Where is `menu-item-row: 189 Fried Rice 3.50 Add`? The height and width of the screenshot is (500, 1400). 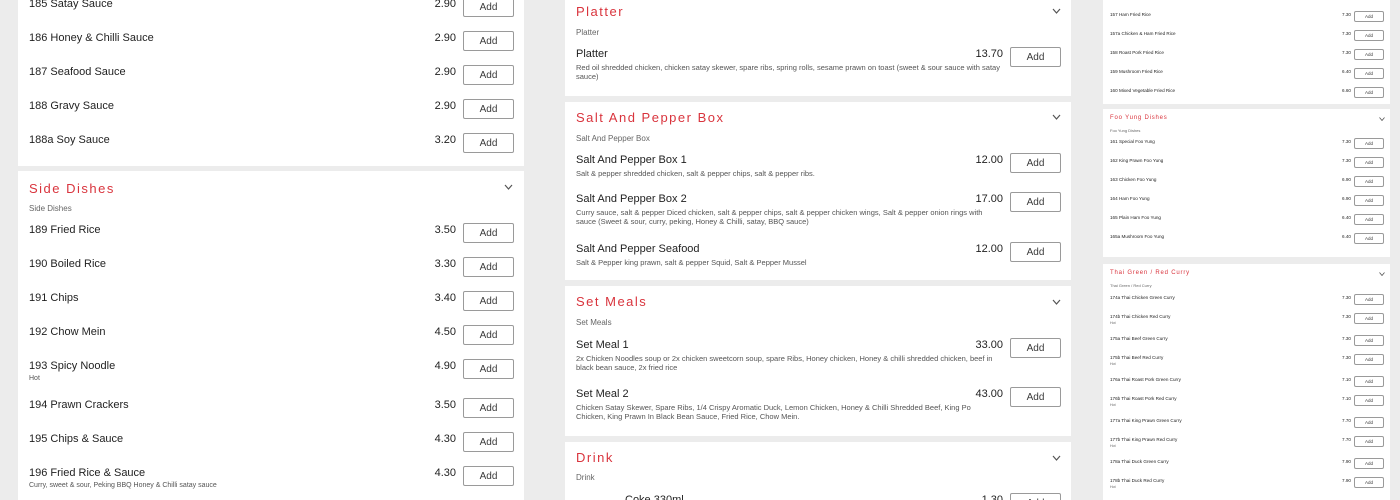 menu-item-row: 189 Fried Rice 3.50 Add is located at coordinates (271, 238).